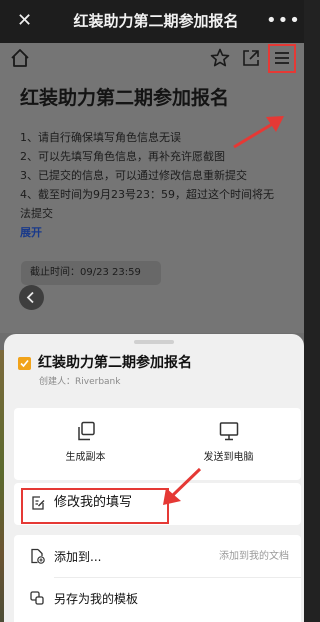  I want to click on title-bar: ✕ 红装助力第二期参加报名 •••, so click(152, 21).